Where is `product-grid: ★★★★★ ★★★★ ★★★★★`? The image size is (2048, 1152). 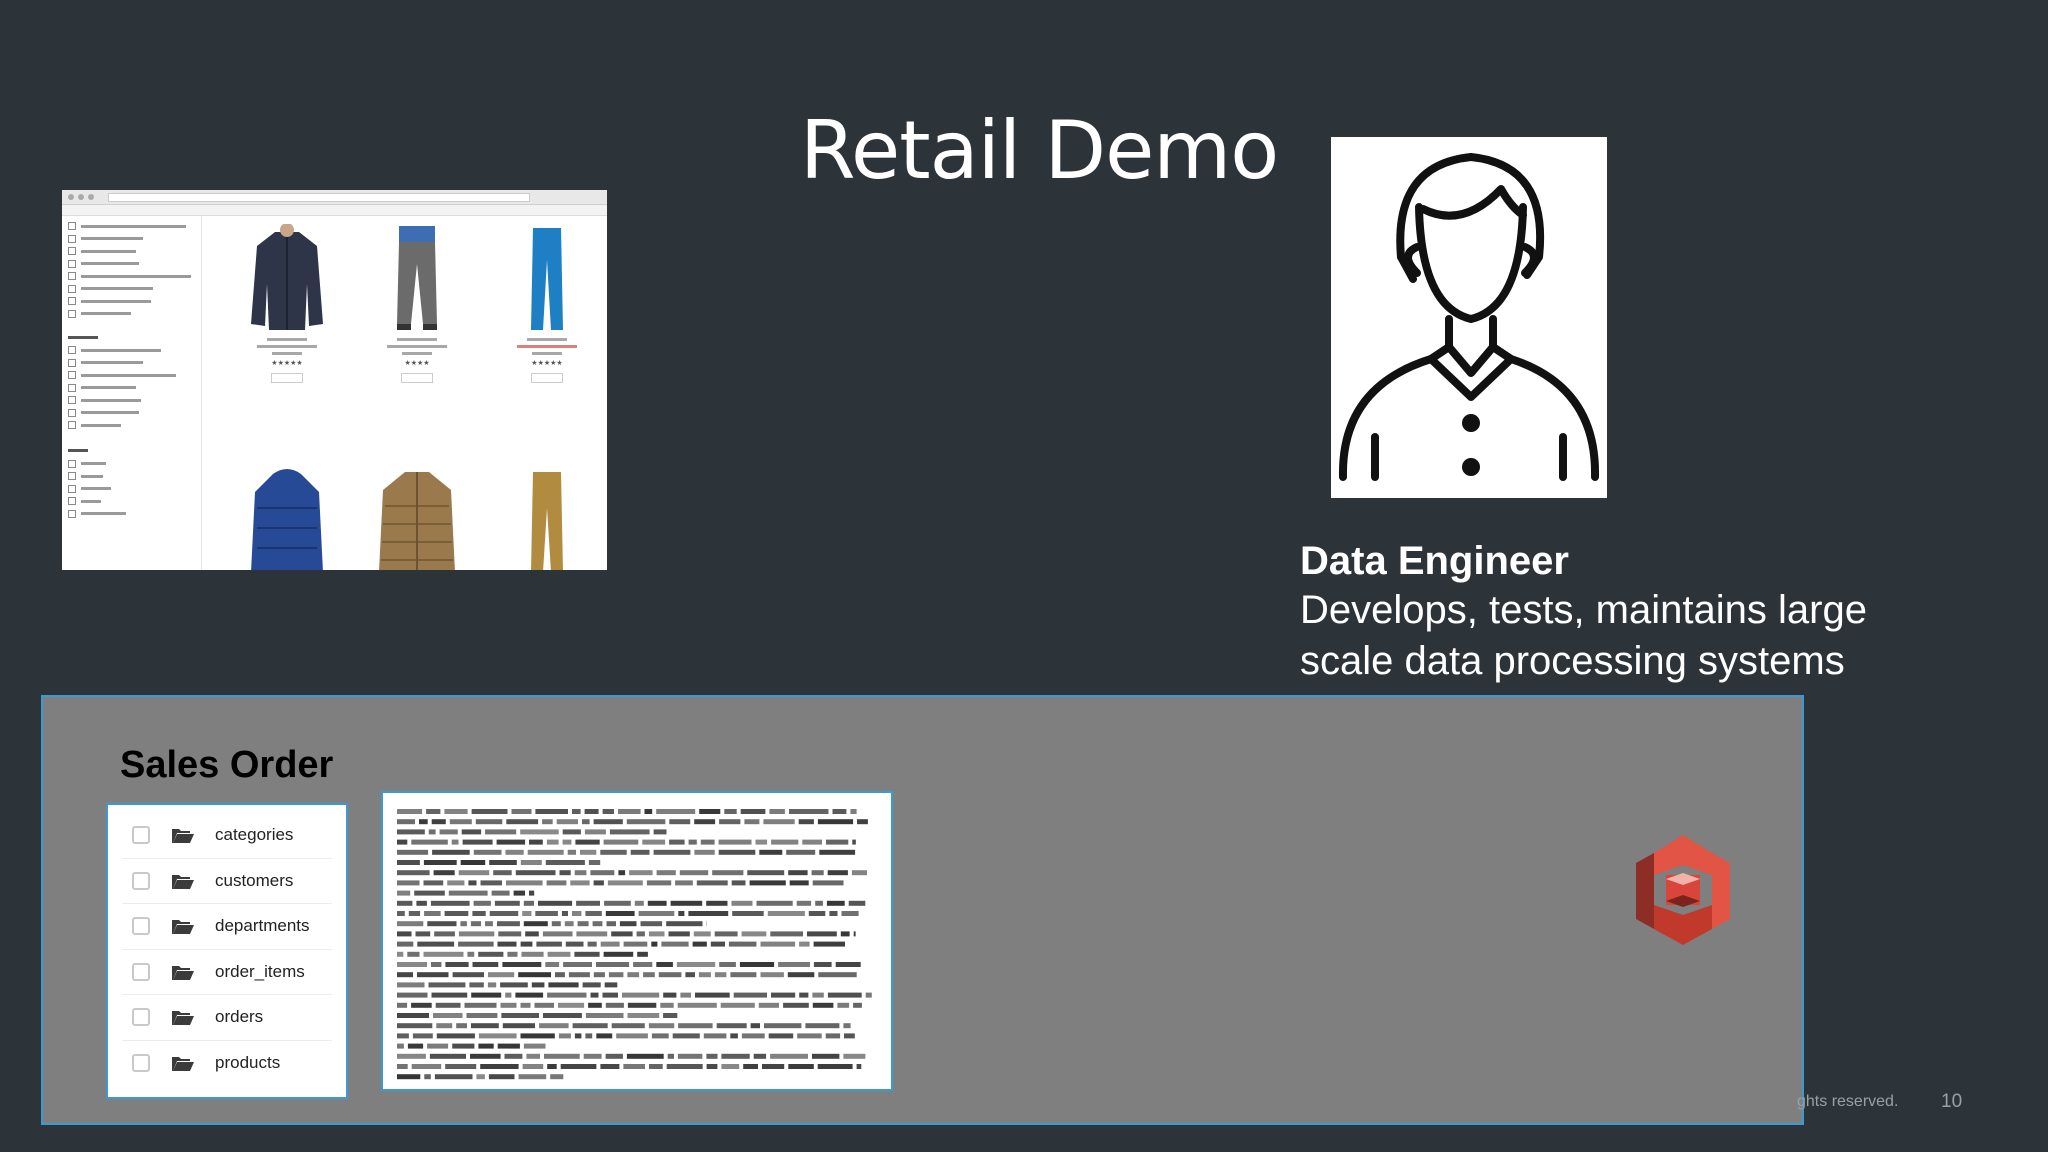 product-grid: ★★★★★ ★★★★ ★★★★★ is located at coordinates (409, 393).